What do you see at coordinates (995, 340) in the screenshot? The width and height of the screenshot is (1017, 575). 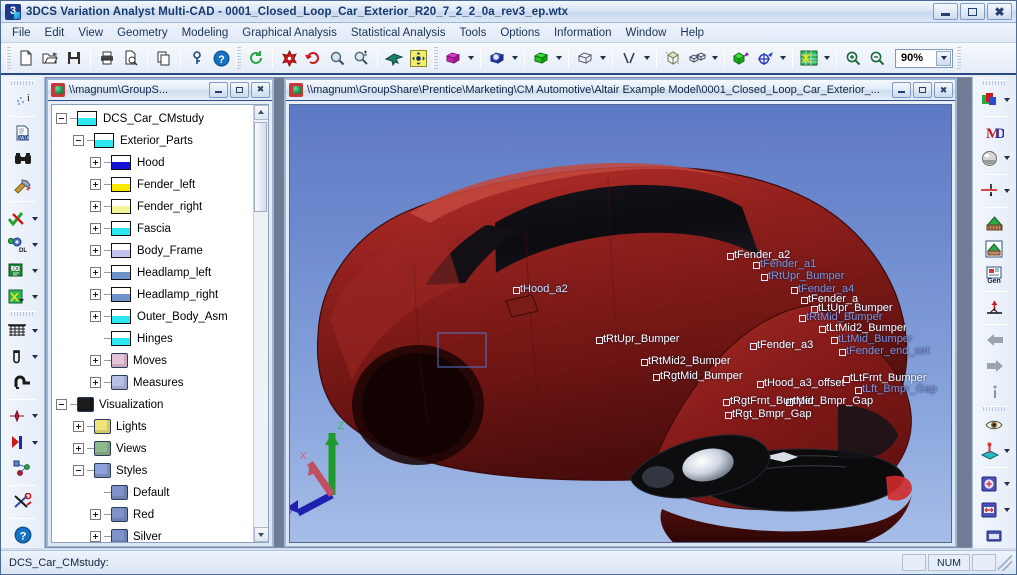 I see `back-arrow-icon` at bounding box center [995, 340].